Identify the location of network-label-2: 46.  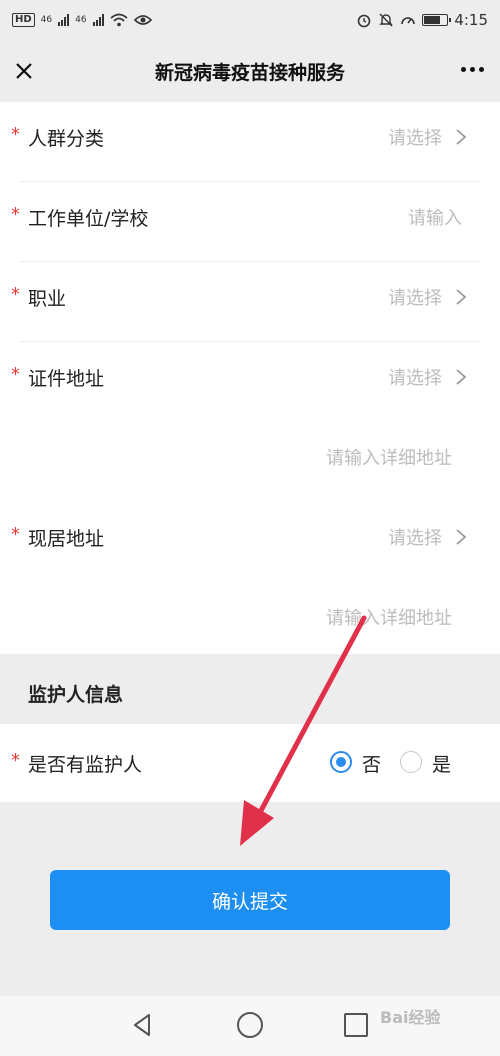
(81, 20).